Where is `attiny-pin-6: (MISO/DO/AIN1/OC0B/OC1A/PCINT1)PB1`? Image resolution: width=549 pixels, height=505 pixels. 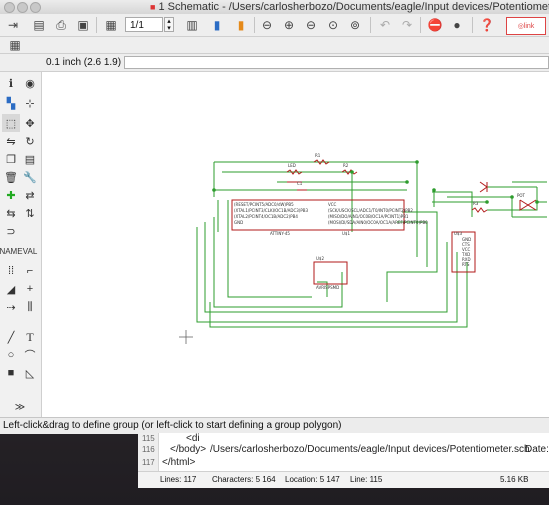
attiny-pin-6: (MISO/DO/AIN1/OC0B/OC1A/PCINT1)PB1 is located at coordinates (368, 216).